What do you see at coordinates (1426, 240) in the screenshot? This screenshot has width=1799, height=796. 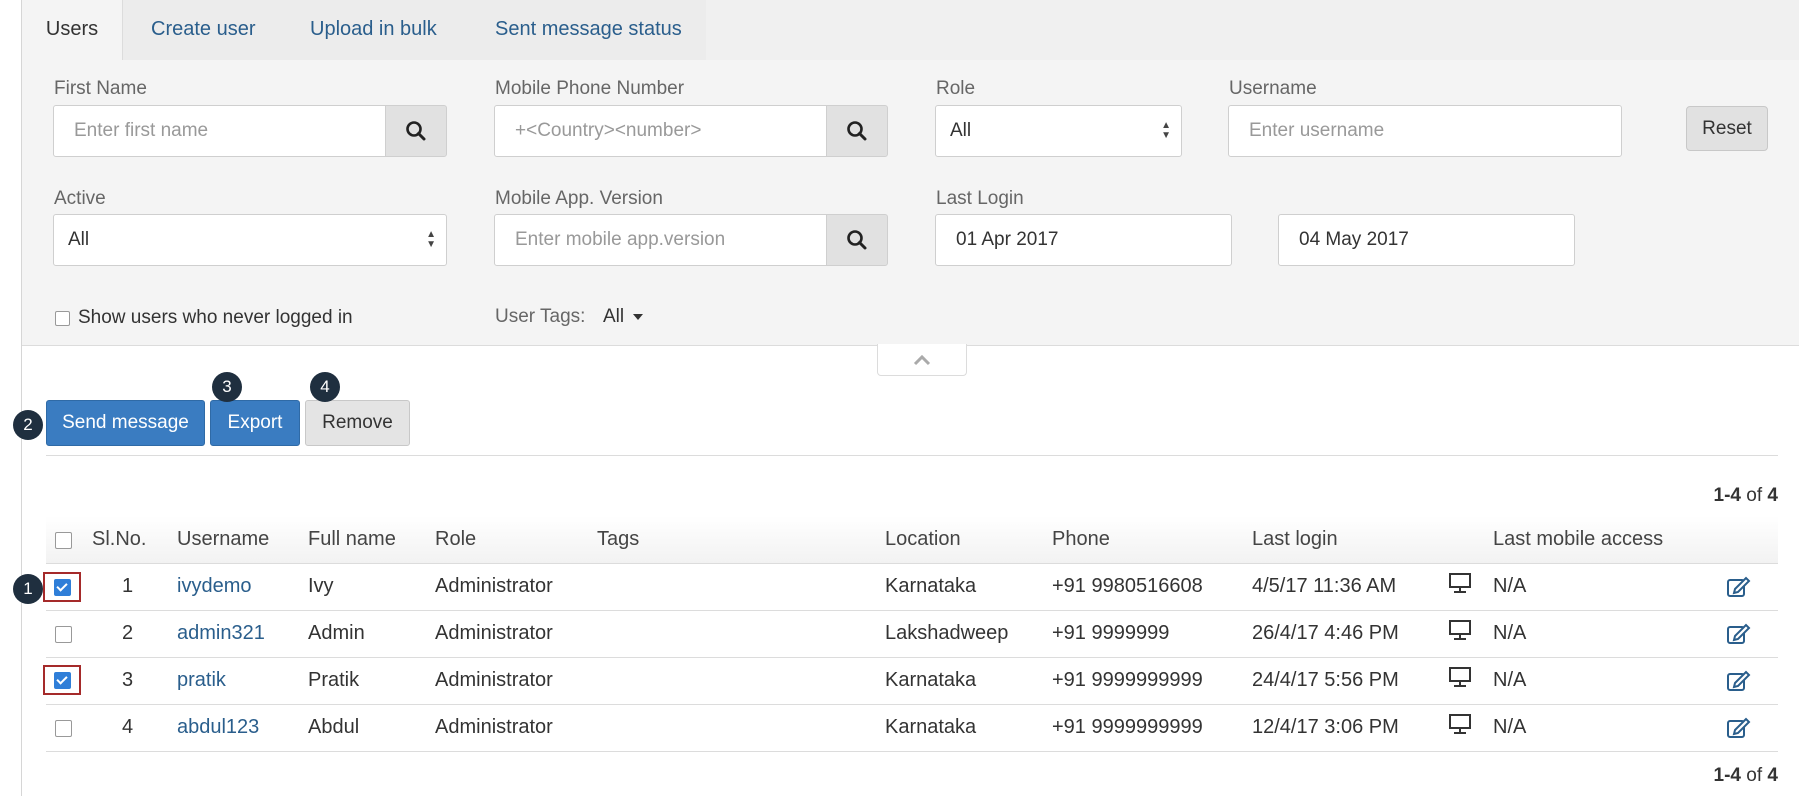 I see `last-login-to-input: 04 May 2017` at bounding box center [1426, 240].